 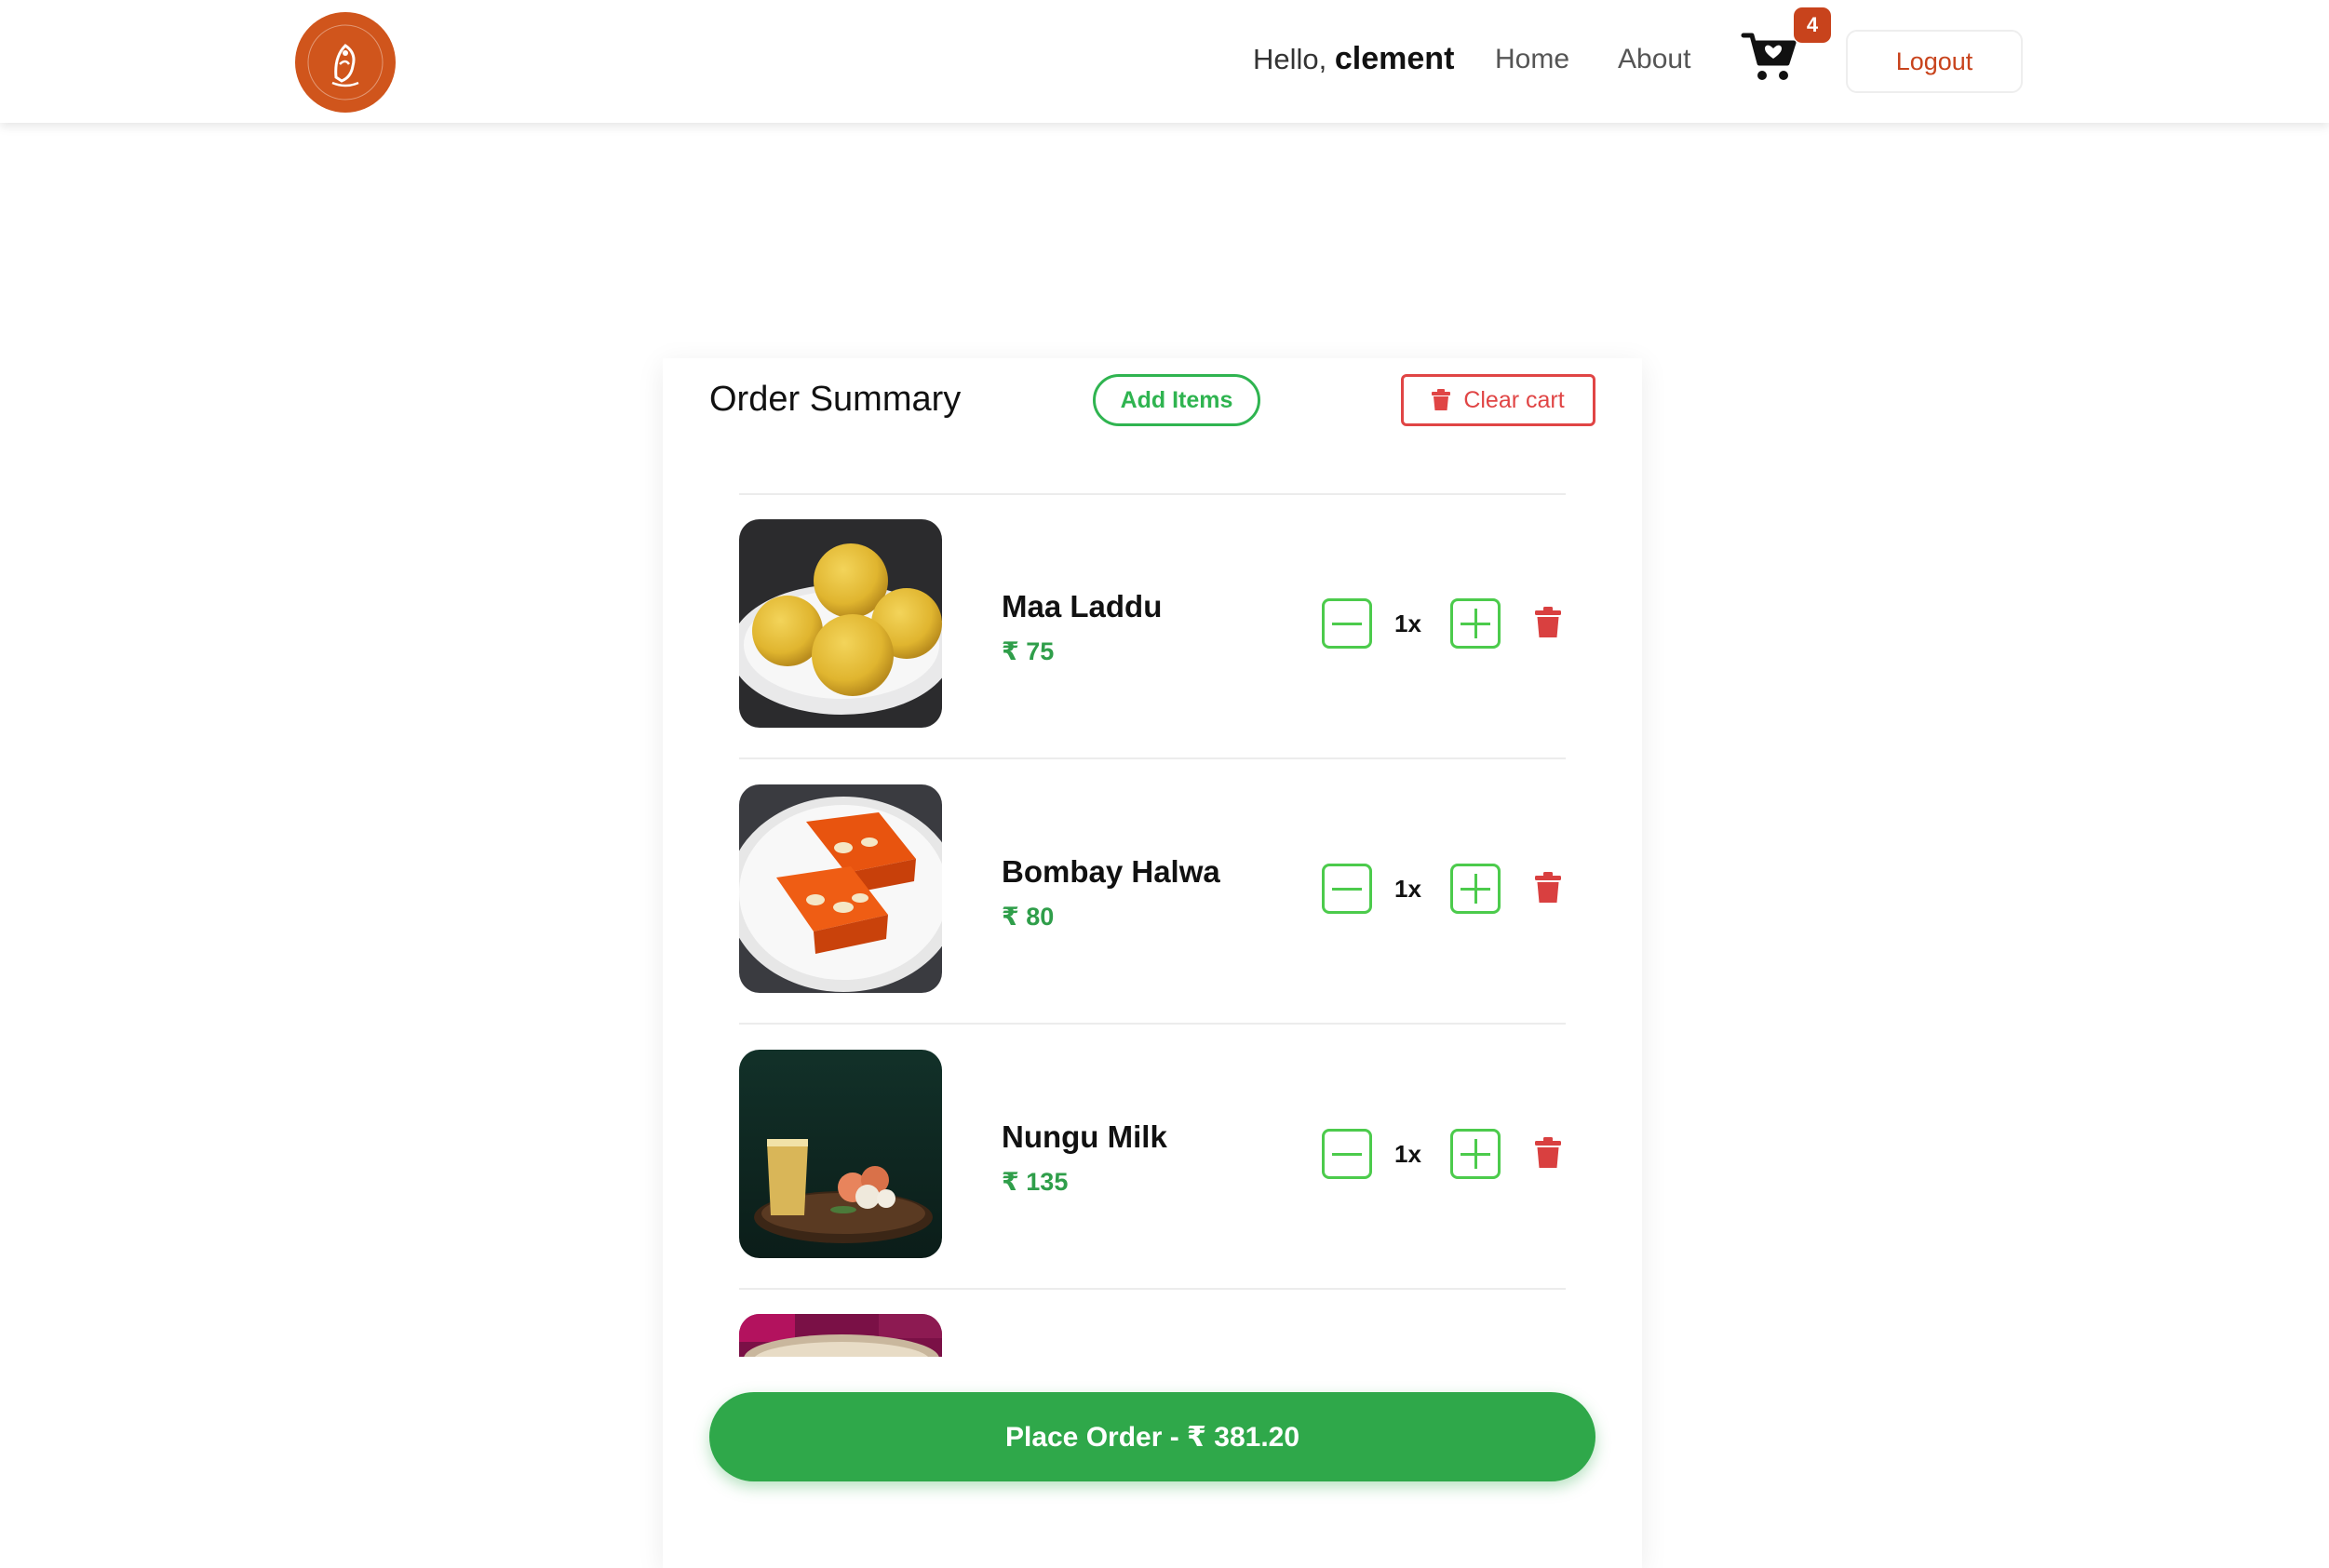 What do you see at coordinates (1082, 606) in the screenshot?
I see `item-name: Maa Laddu` at bounding box center [1082, 606].